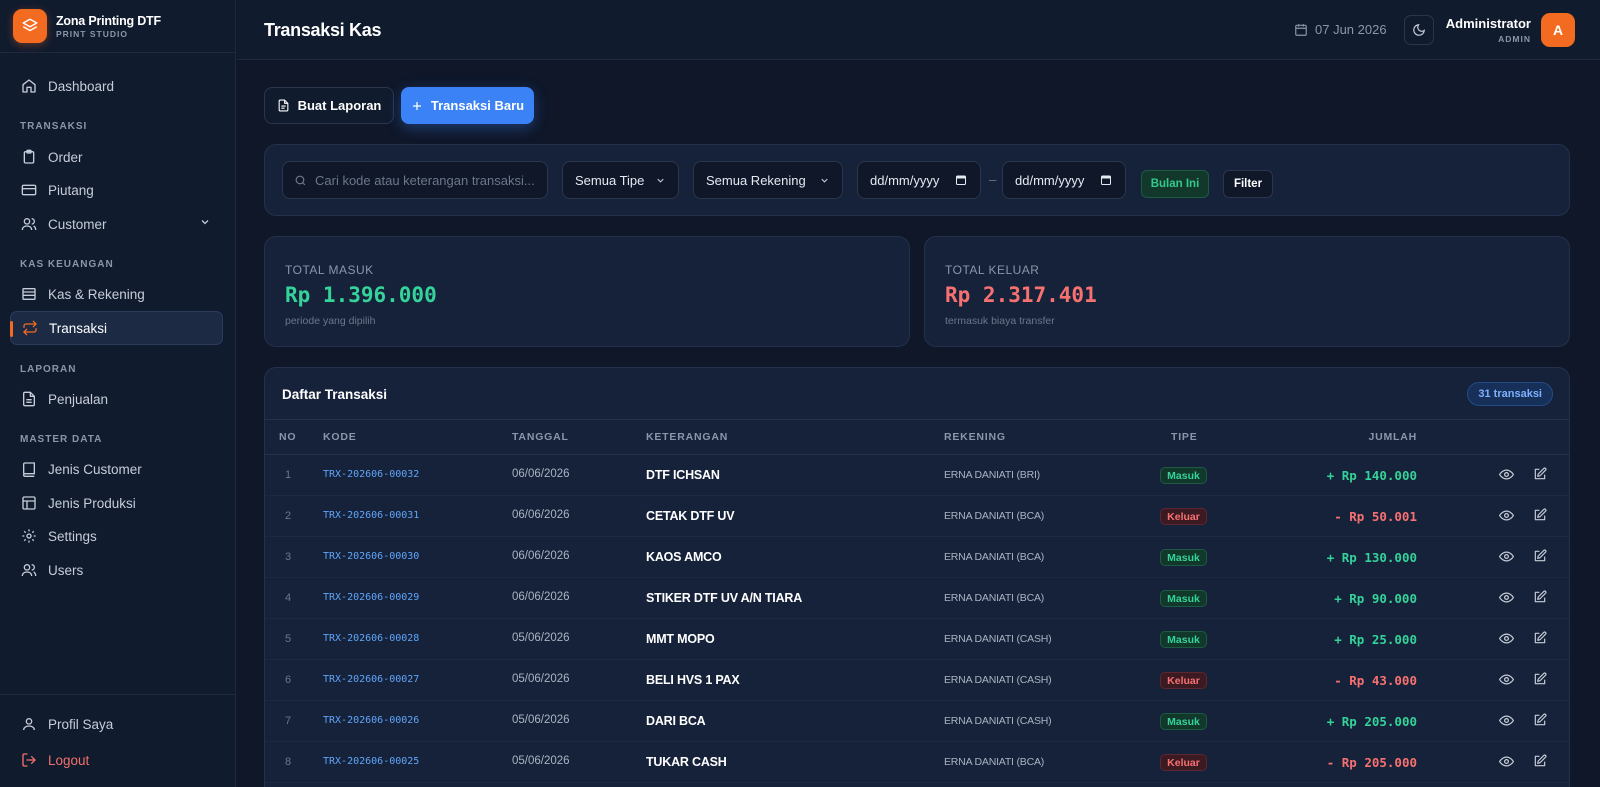  Describe the element at coordinates (693, 680) in the screenshot. I see `transaction-desc: BELI HVS 1 PAX` at that location.